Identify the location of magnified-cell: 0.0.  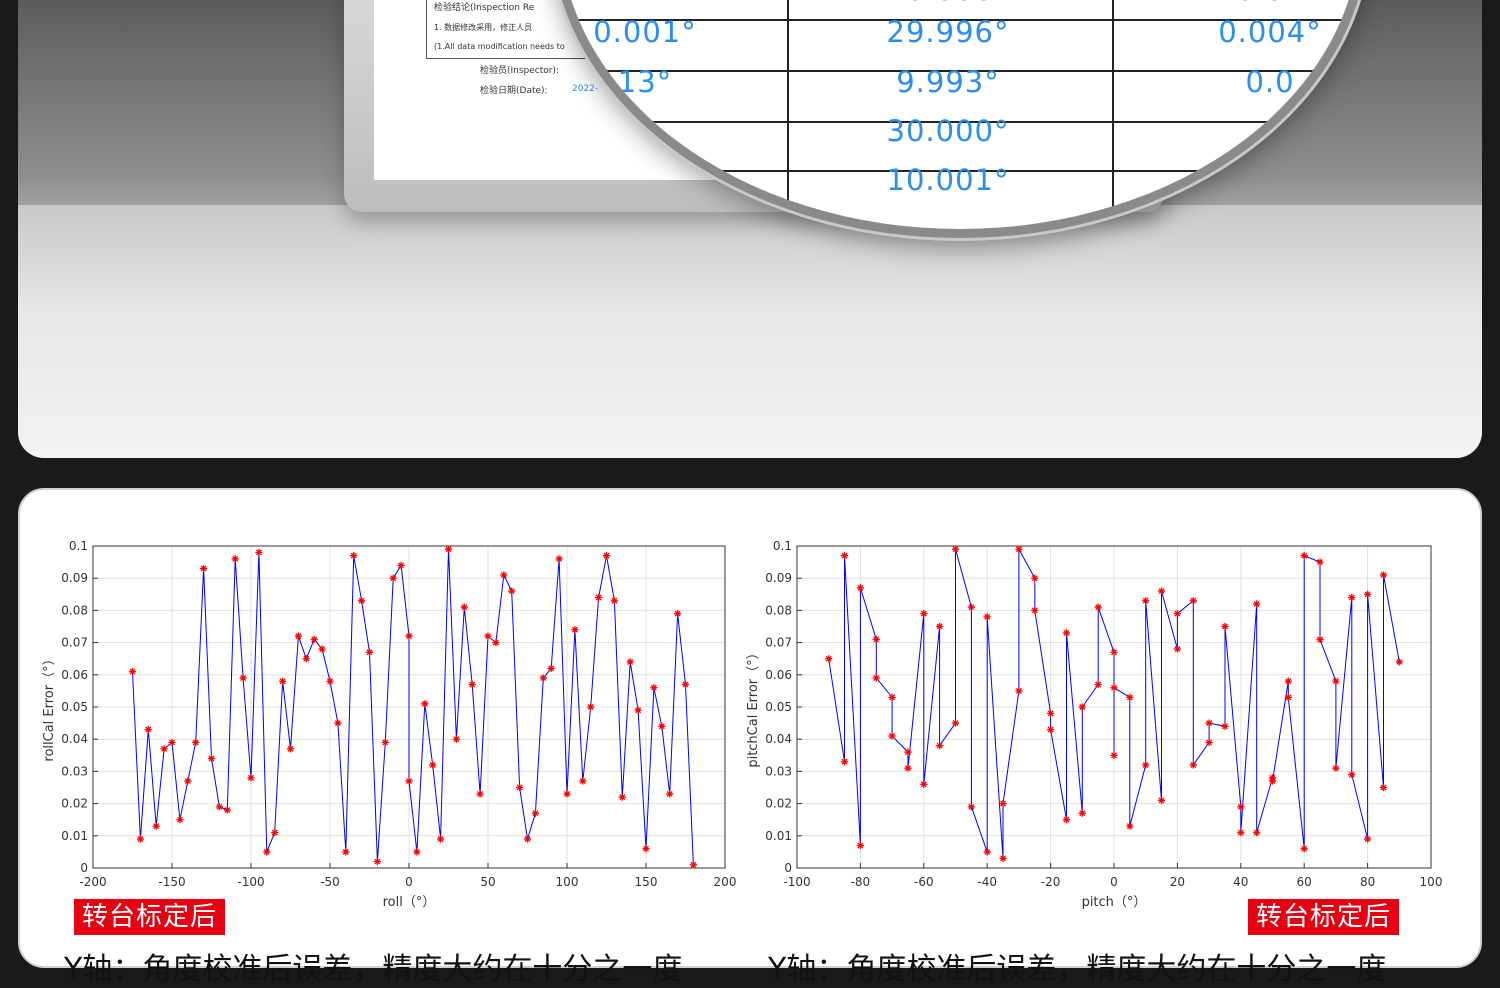
(1270, 82).